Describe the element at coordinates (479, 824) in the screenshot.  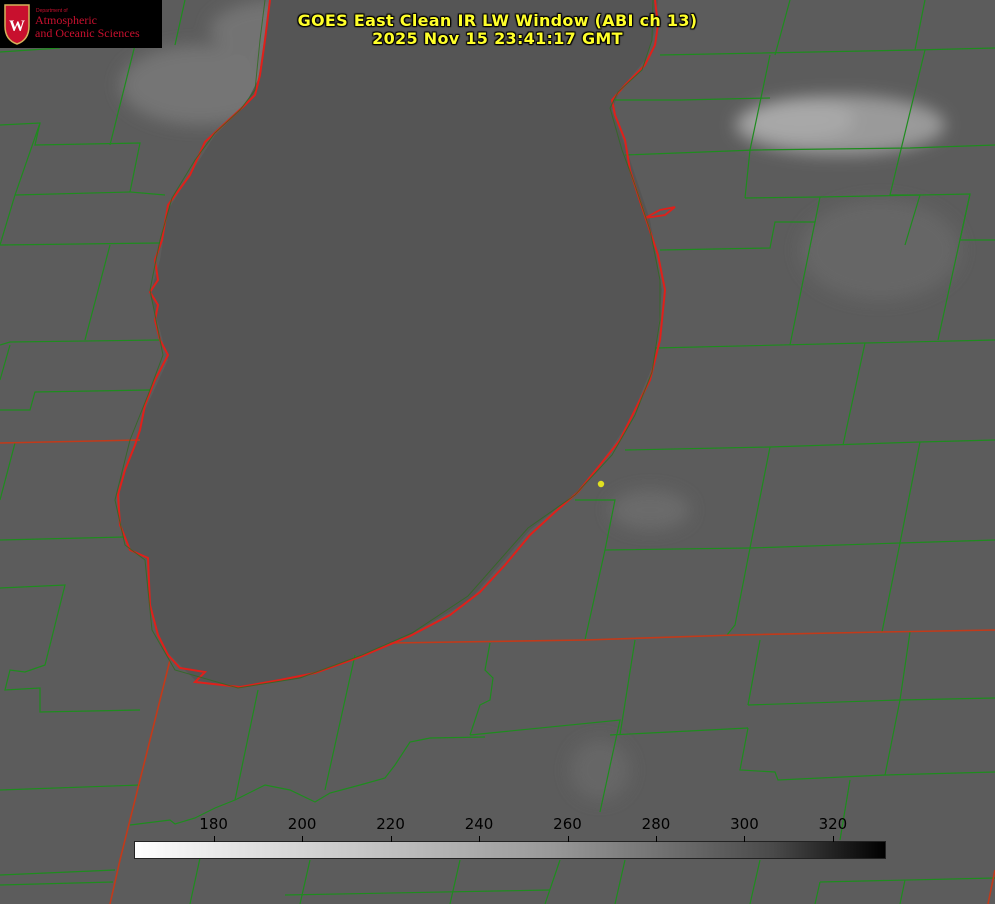
I see `colorbar-tick-label: 240` at that location.